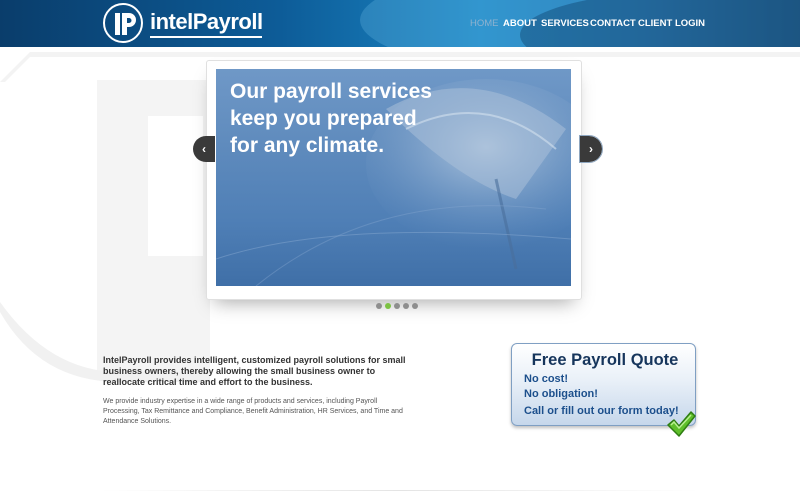 This screenshot has width=800, height=500. Describe the element at coordinates (123, 23) in the screenshot. I see `logo-icon` at that location.